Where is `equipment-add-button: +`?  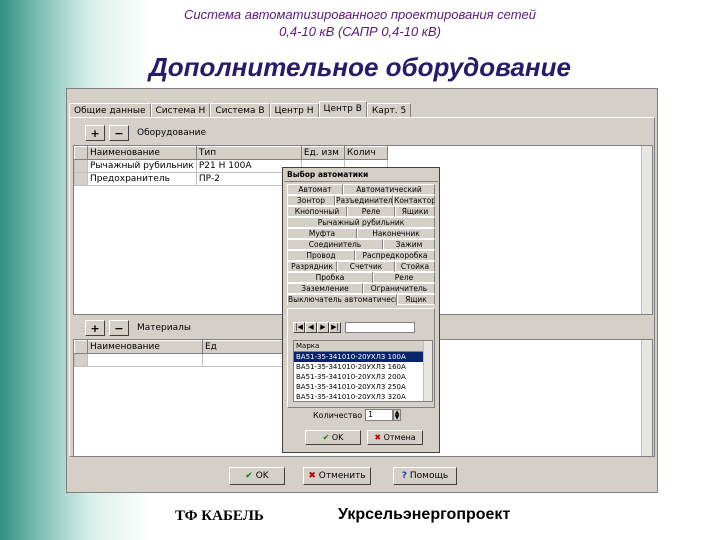
equipment-add-button: + is located at coordinates (95, 133).